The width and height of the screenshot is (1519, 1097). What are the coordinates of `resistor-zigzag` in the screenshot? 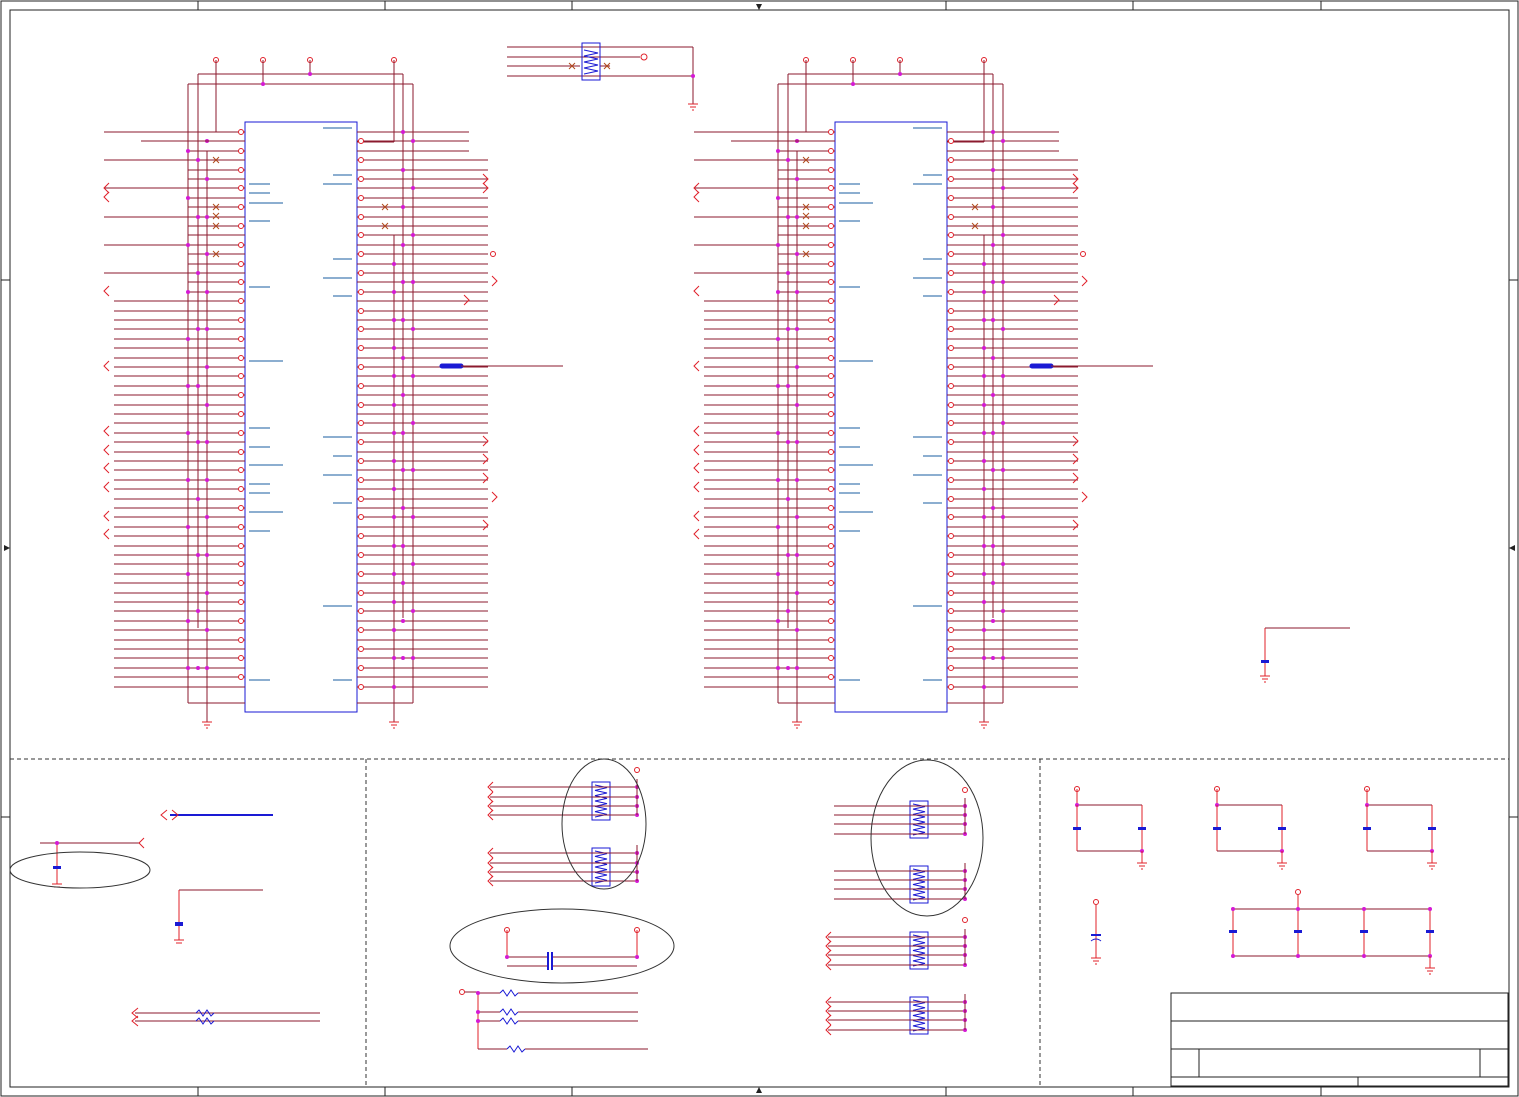 It's located at (601, 867).